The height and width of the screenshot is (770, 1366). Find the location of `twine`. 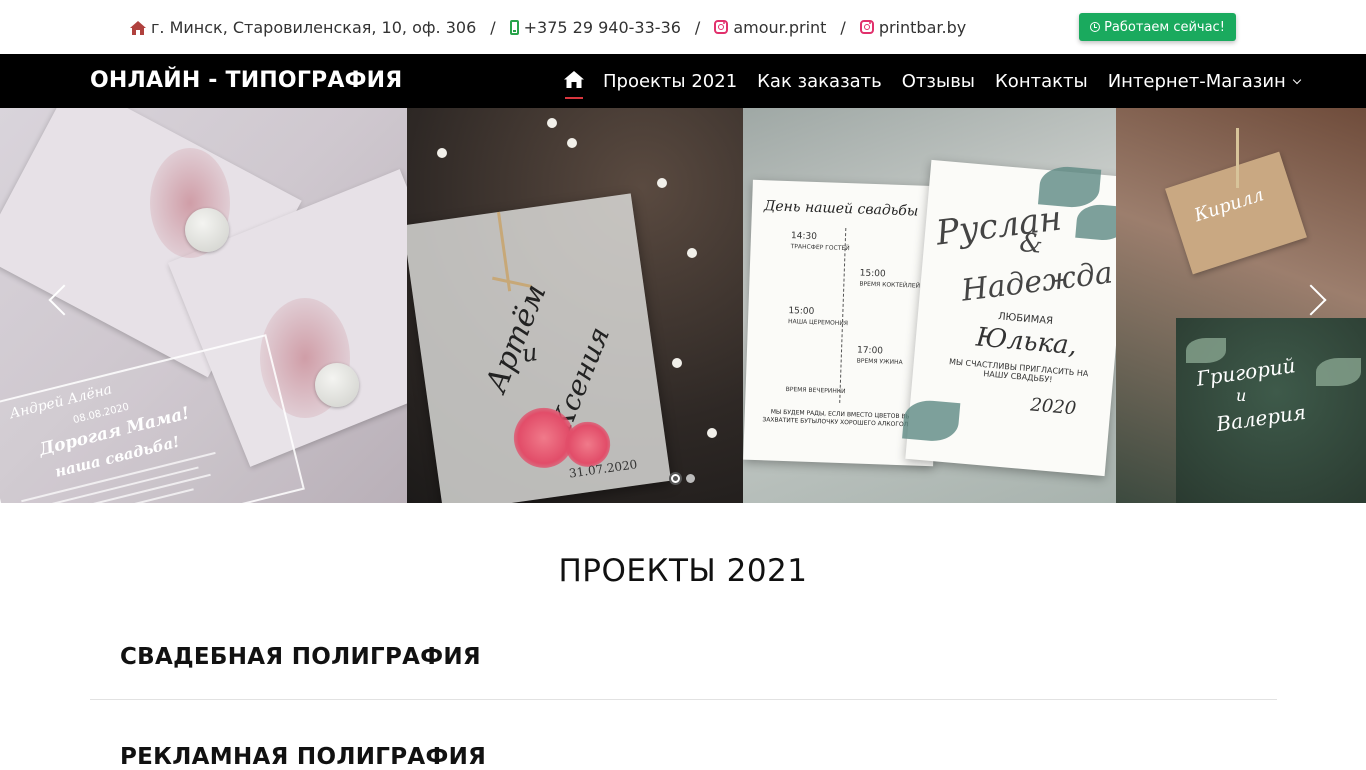

twine is located at coordinates (1237, 158).